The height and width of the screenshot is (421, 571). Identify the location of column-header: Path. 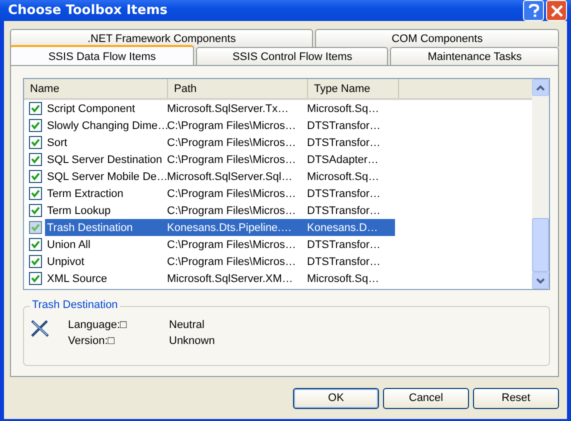
(238, 88).